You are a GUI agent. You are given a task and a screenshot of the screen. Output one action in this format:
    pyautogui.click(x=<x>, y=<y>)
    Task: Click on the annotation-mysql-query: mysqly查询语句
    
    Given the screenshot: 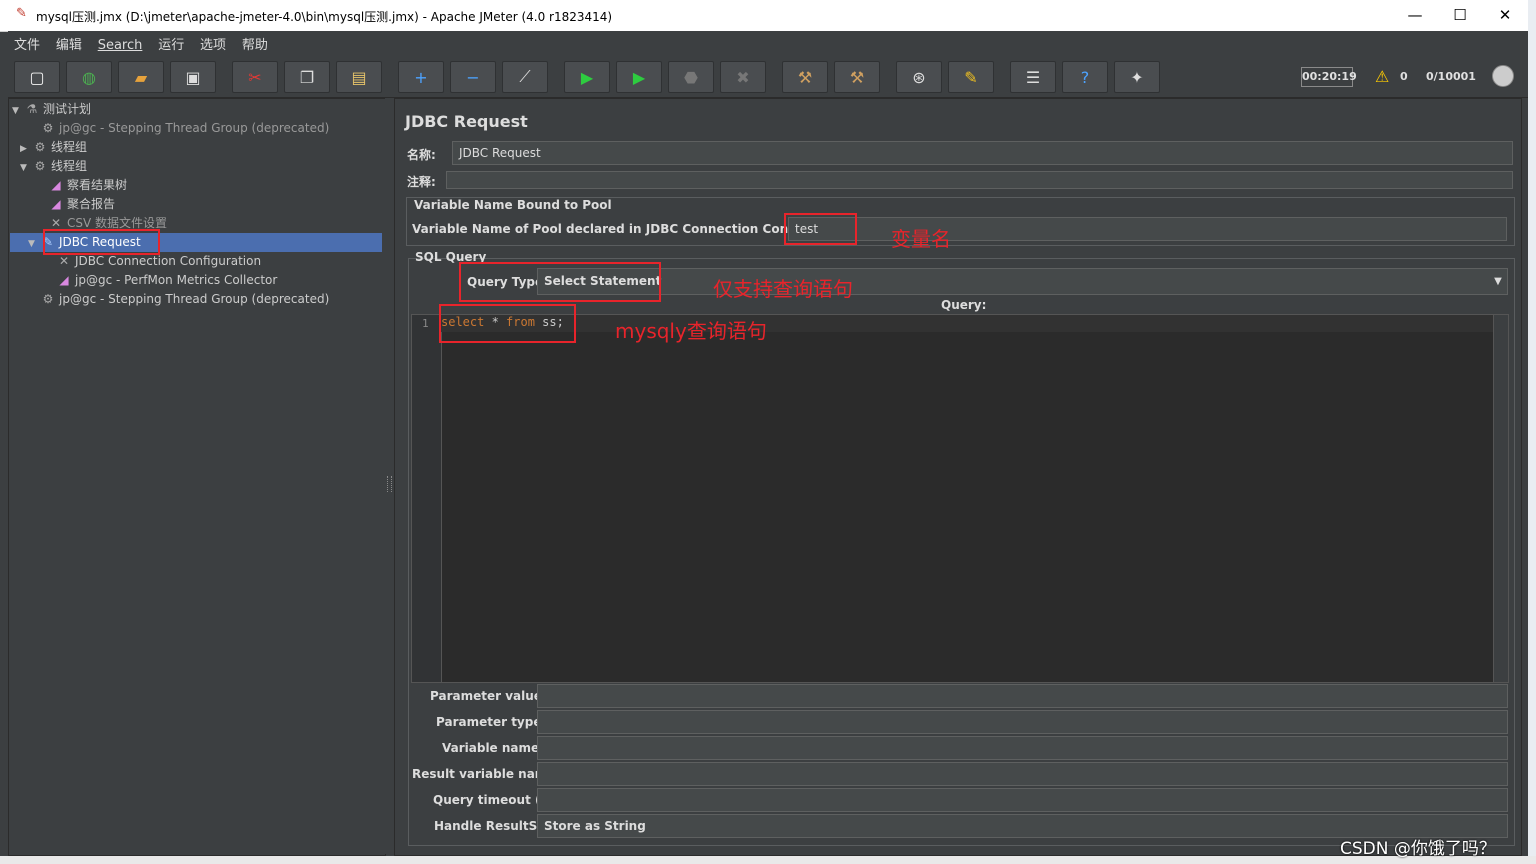 What is the action you would take?
    pyautogui.click(x=691, y=331)
    